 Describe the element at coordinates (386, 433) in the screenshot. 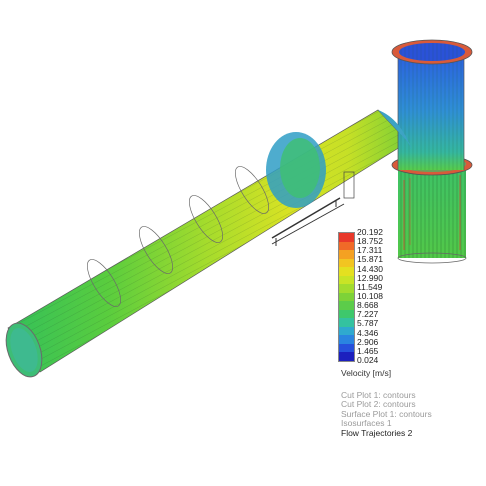

I see `feature-item: Flow Trajectories 2` at that location.